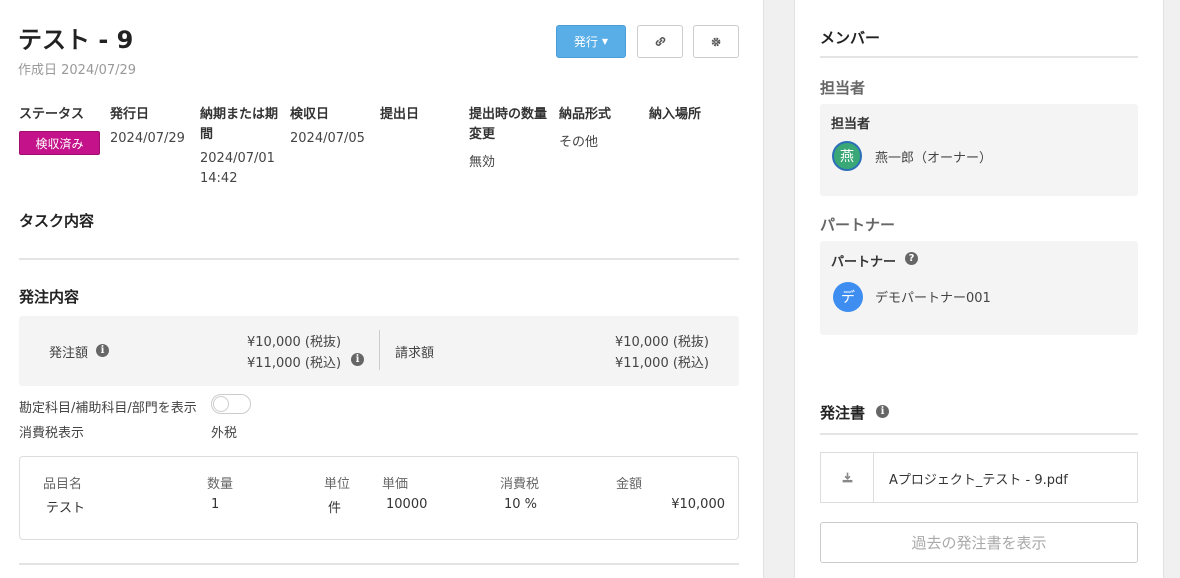  I want to click on assignee-section-heading: 担当者, so click(843, 88).